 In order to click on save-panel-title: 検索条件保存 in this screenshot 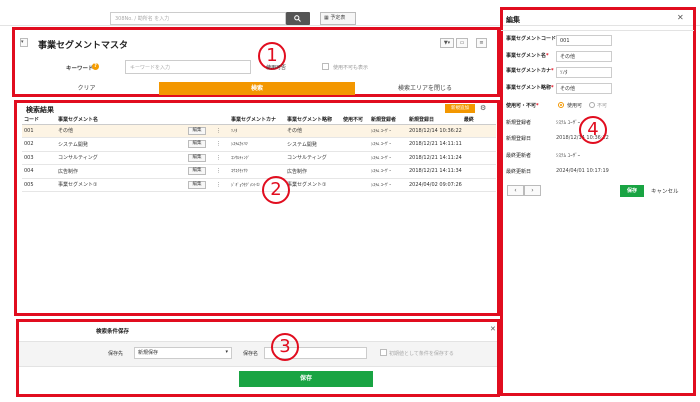, I will do `click(113, 332)`.